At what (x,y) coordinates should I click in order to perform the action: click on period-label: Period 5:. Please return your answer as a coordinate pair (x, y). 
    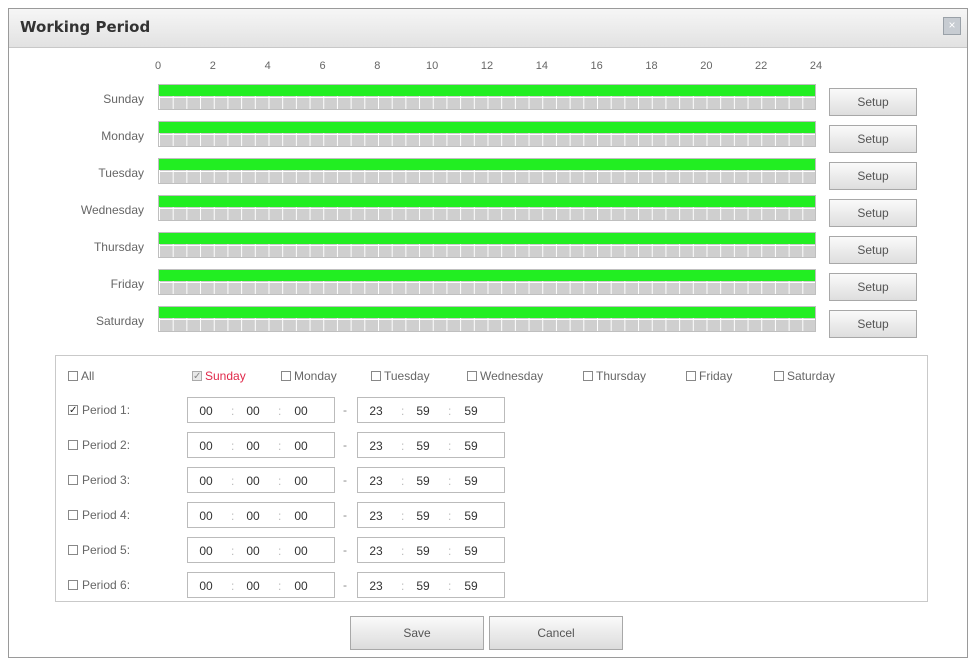
    Looking at the image, I should click on (106, 550).